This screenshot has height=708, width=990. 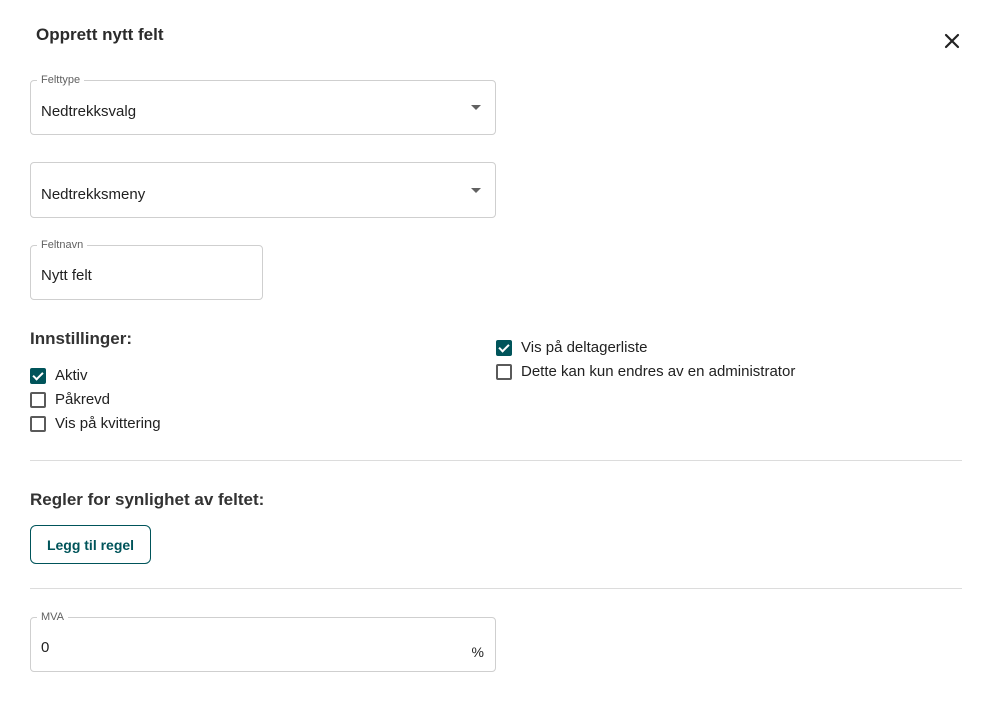 I want to click on checkbox-vis-pa-kvittering: Vis på kvittering, so click(x=95, y=424).